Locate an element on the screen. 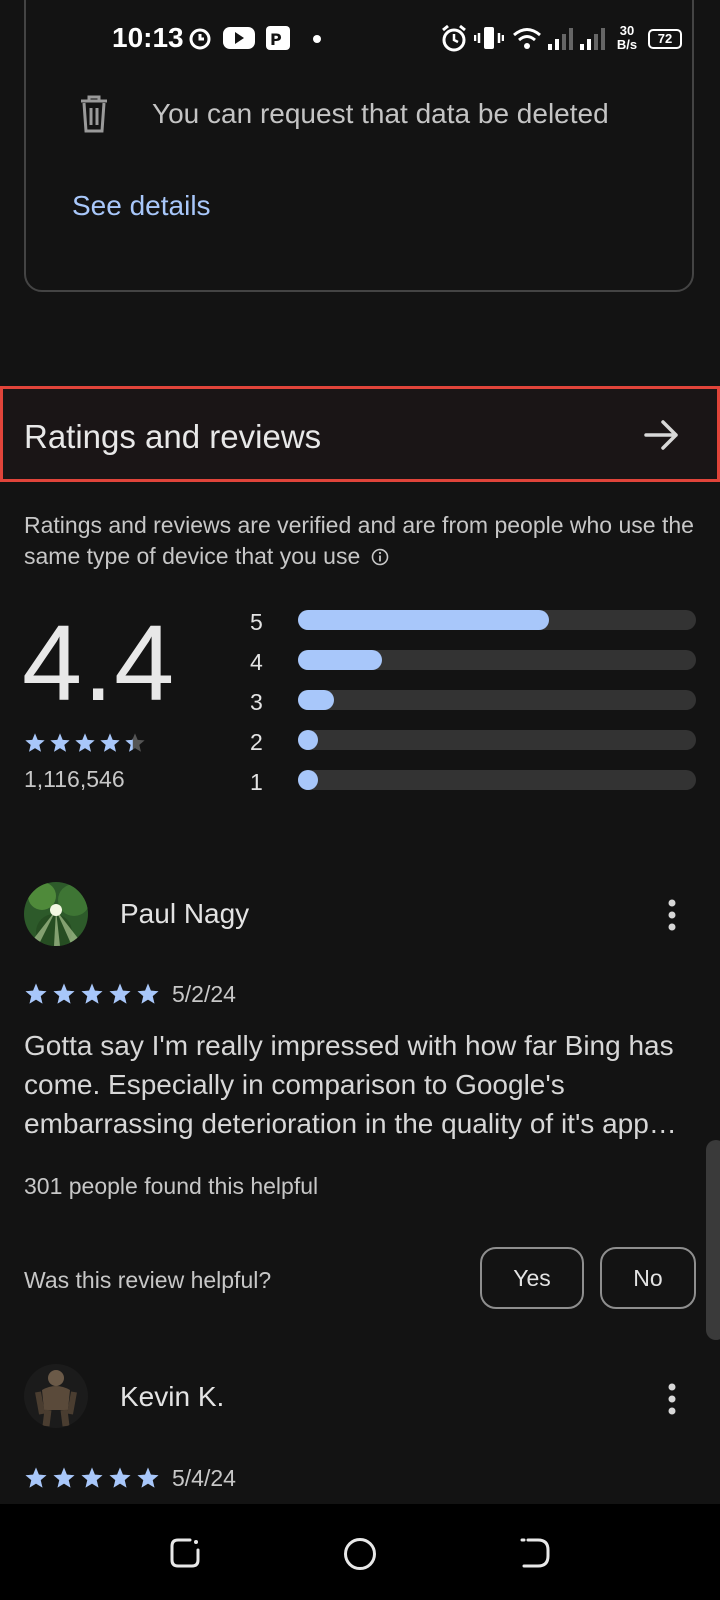 This screenshot has height=1600, width=720. helpful-count: 301 people found this helpful is located at coordinates (171, 1186).